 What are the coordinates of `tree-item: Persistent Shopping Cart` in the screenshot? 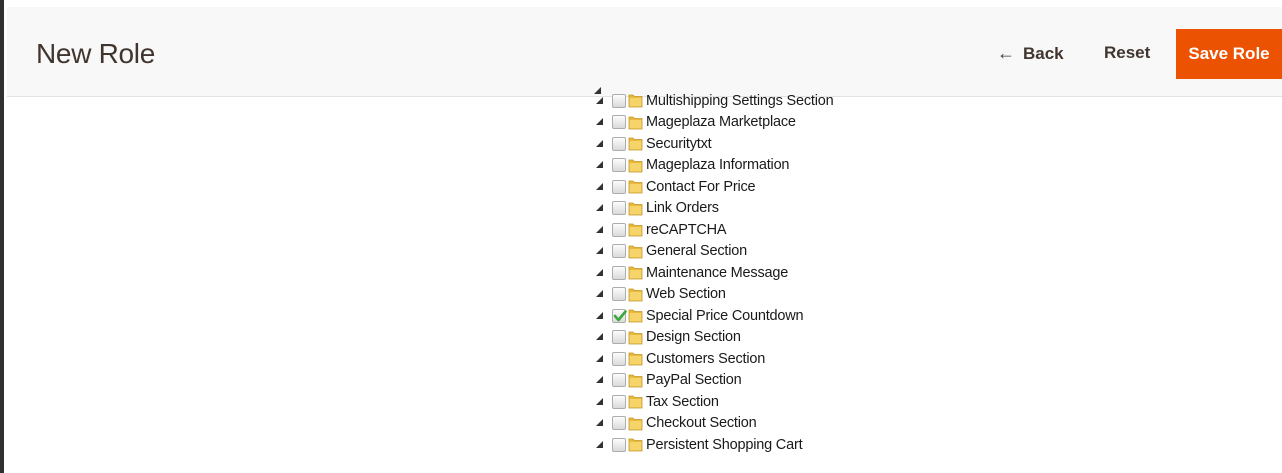 It's located at (713, 445).